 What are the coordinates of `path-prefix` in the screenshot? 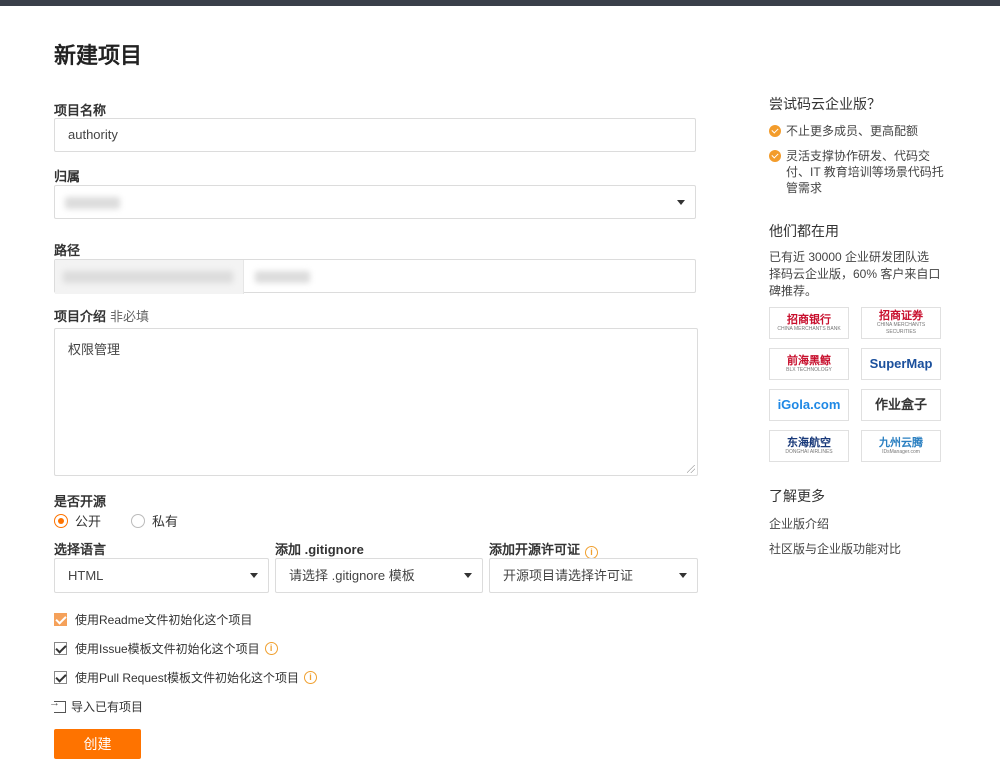 It's located at (149, 277).